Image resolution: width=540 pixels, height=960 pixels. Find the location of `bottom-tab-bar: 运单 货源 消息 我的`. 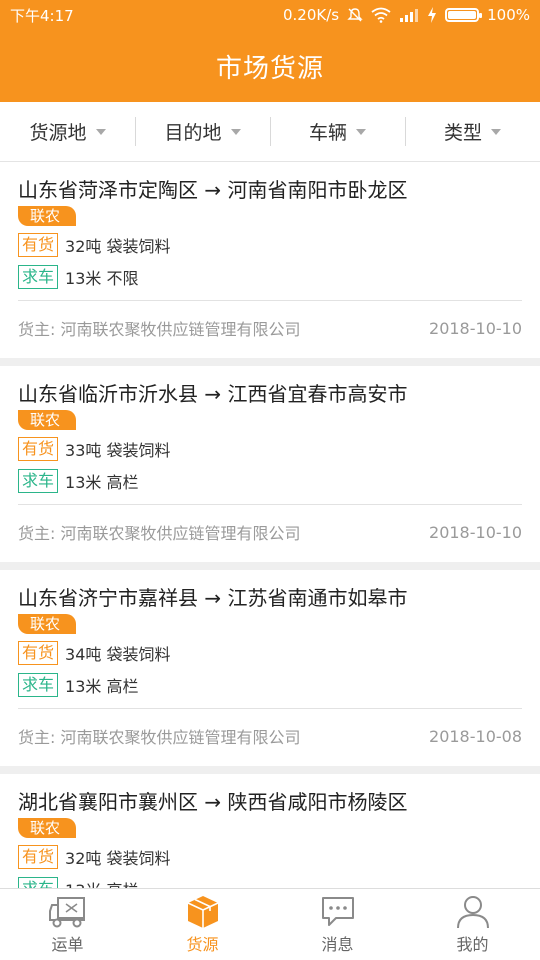

bottom-tab-bar: 运单 货源 消息 我的 is located at coordinates (270, 924).